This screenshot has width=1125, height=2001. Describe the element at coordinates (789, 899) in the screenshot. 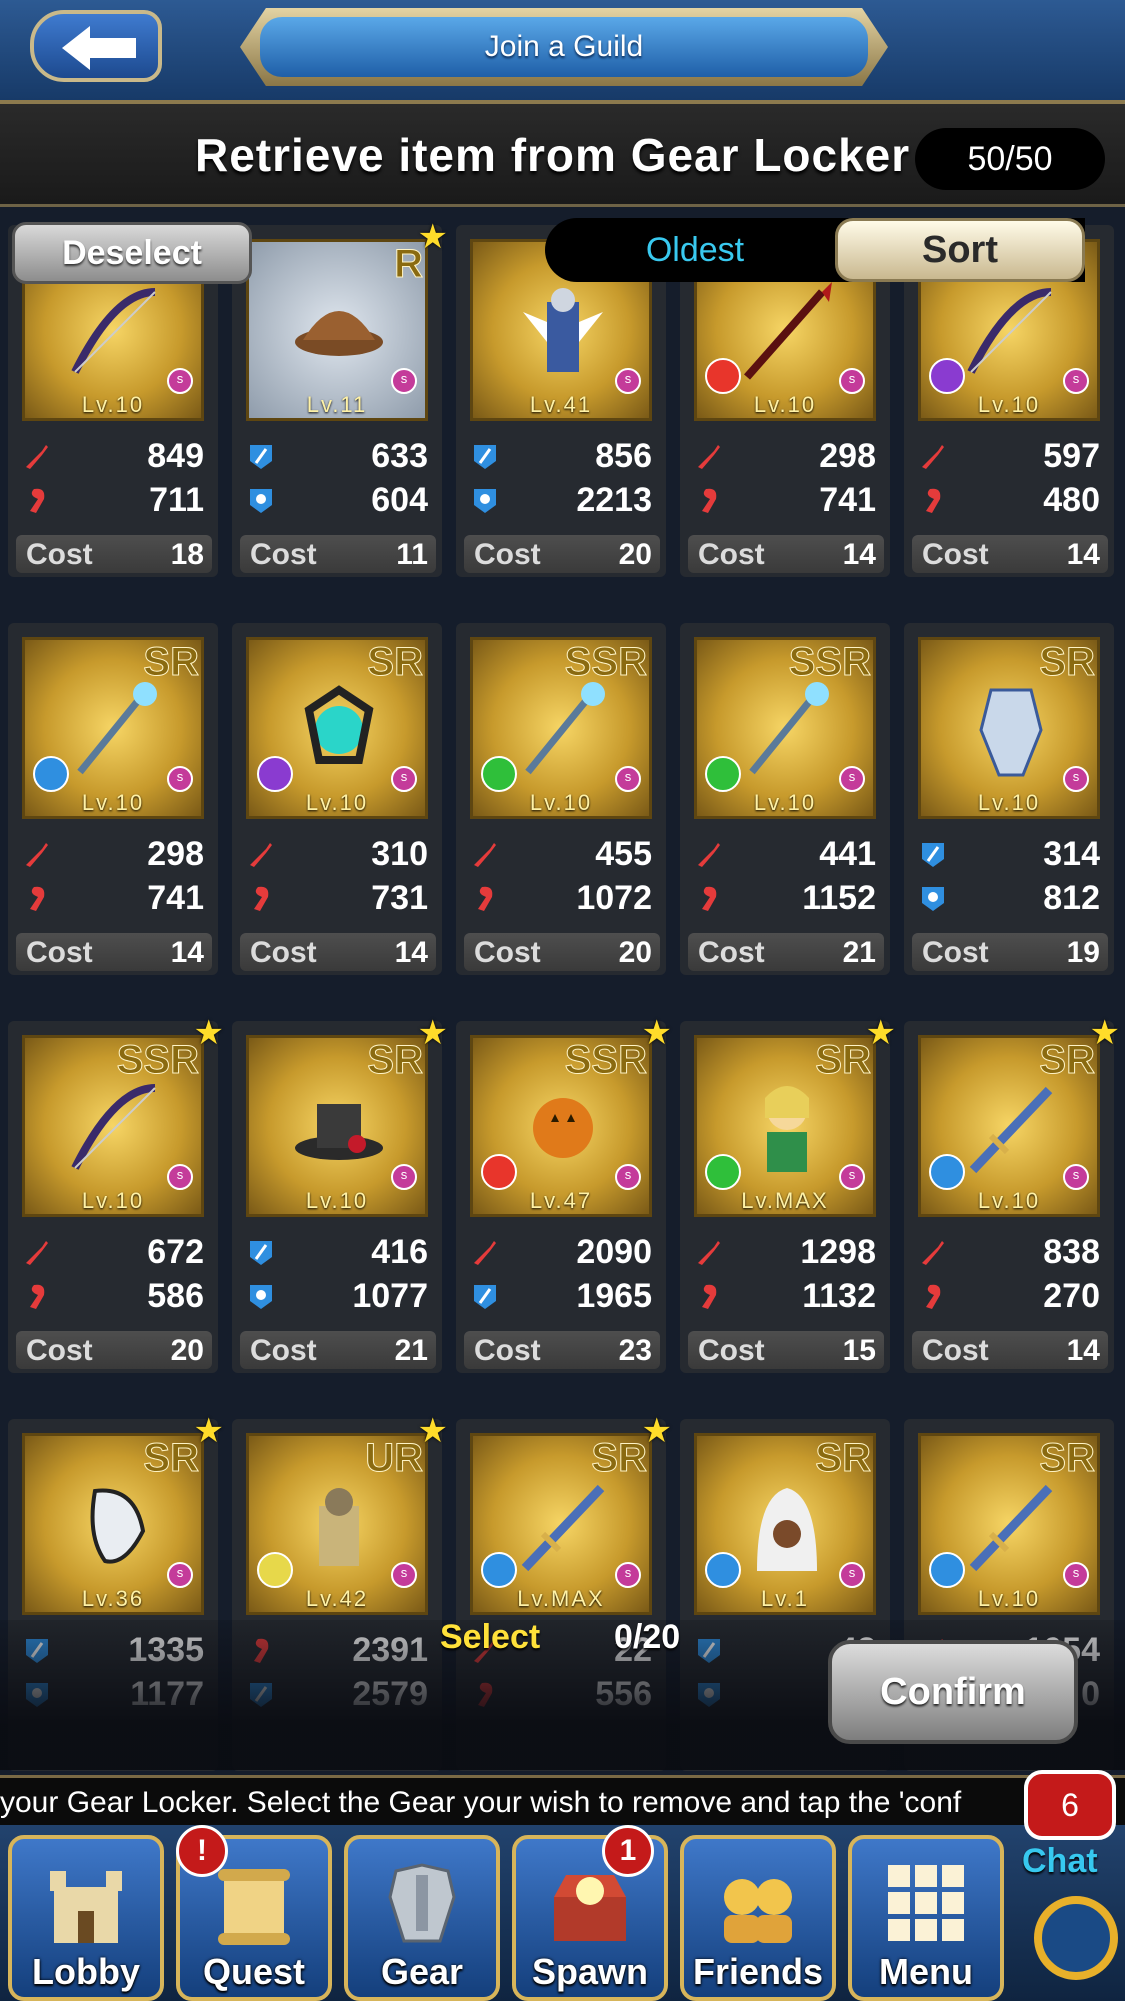

I see `stat-secondary: 1152` at that location.